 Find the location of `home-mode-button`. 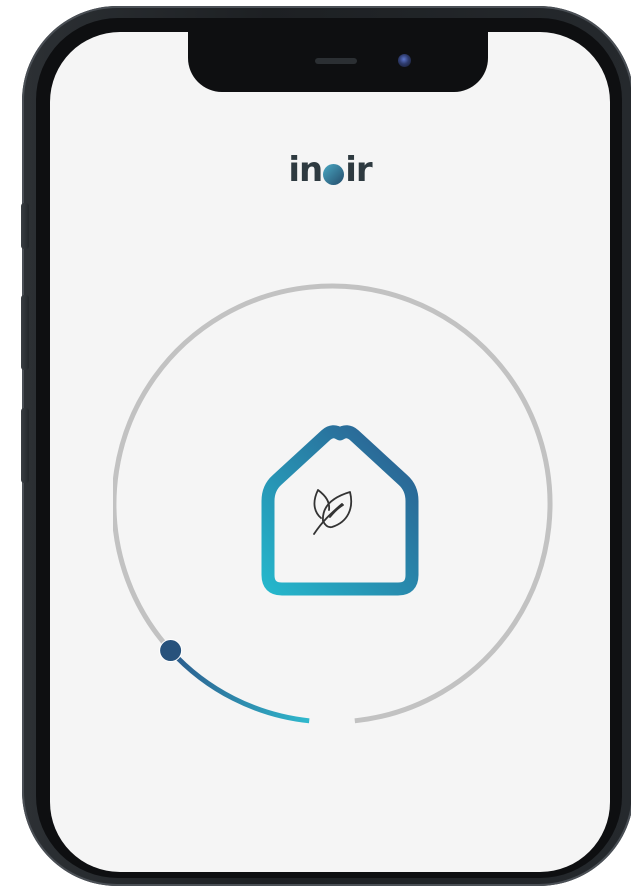

home-mode-button is located at coordinates (340, 509).